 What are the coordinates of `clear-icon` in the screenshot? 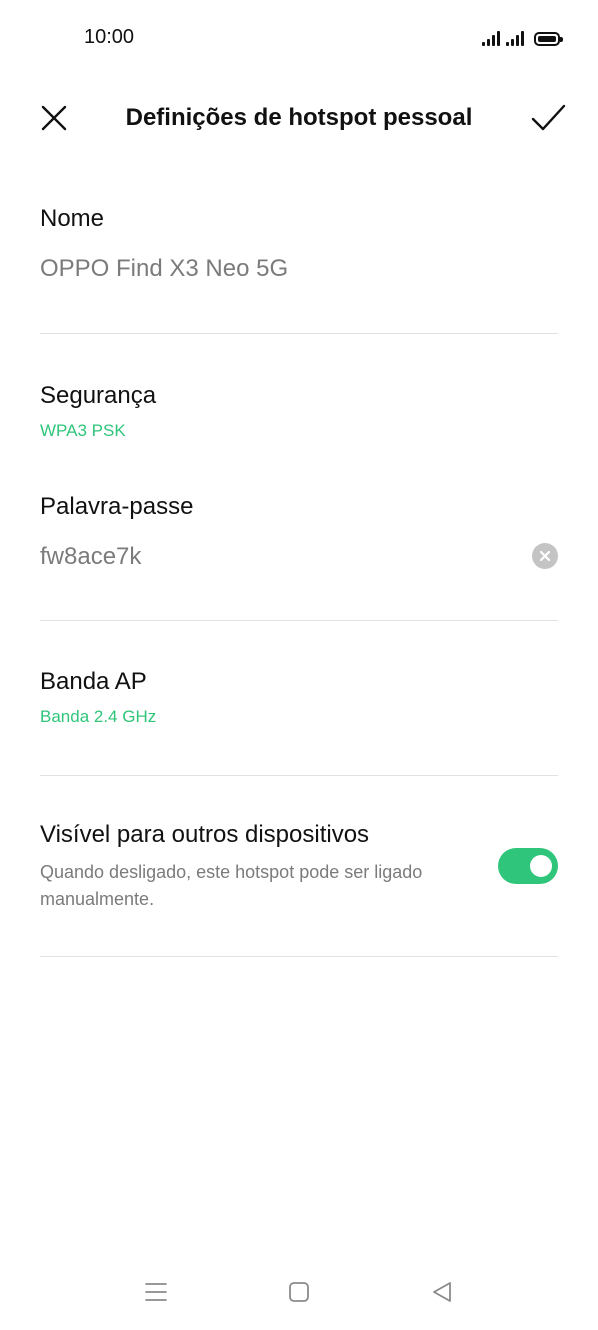 It's located at (545, 556).